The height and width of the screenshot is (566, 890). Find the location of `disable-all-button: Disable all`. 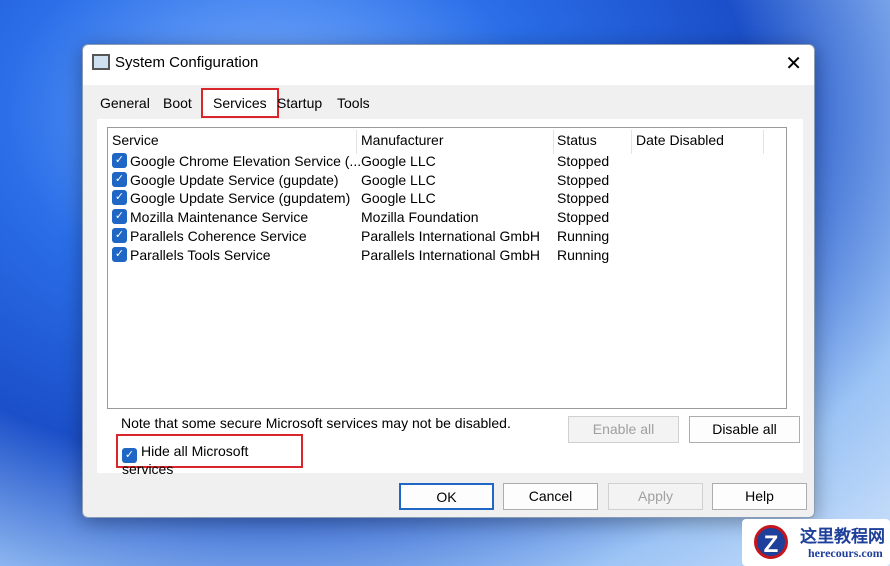

disable-all-button: Disable all is located at coordinates (744, 429).